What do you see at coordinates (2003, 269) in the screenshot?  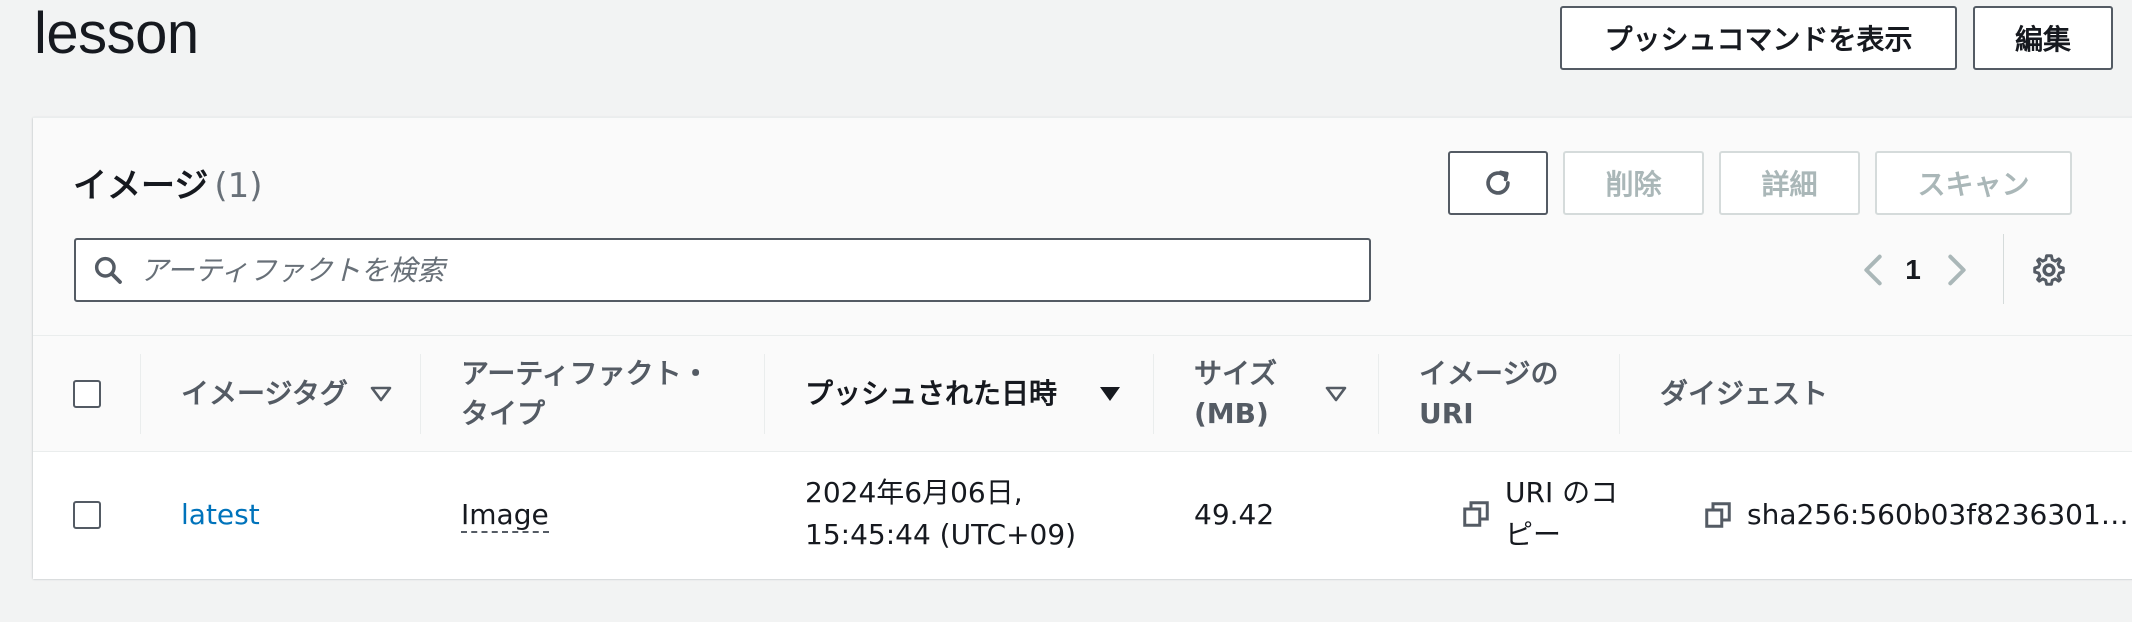 I see `pager-divider` at bounding box center [2003, 269].